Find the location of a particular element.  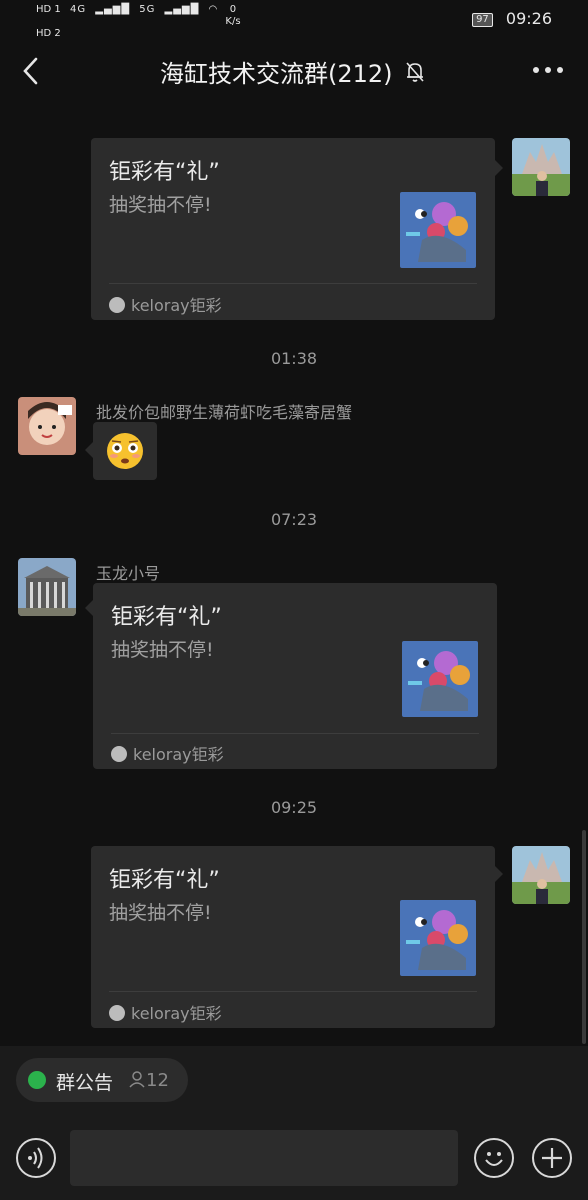

more-button is located at coordinates (548, 70).